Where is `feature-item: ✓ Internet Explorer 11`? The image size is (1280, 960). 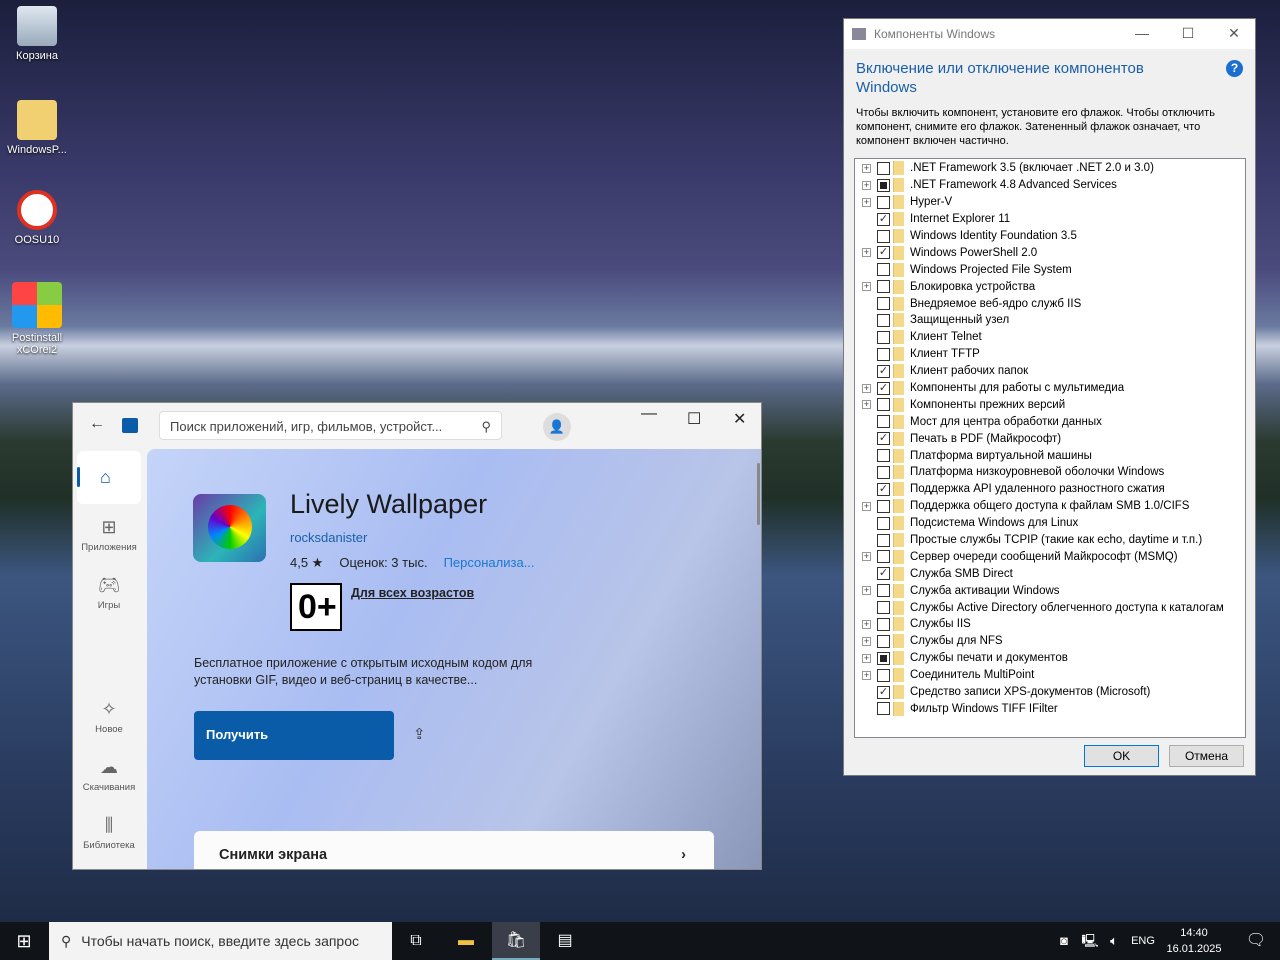
feature-item: ✓ Internet Explorer 11 is located at coordinates (1050, 219).